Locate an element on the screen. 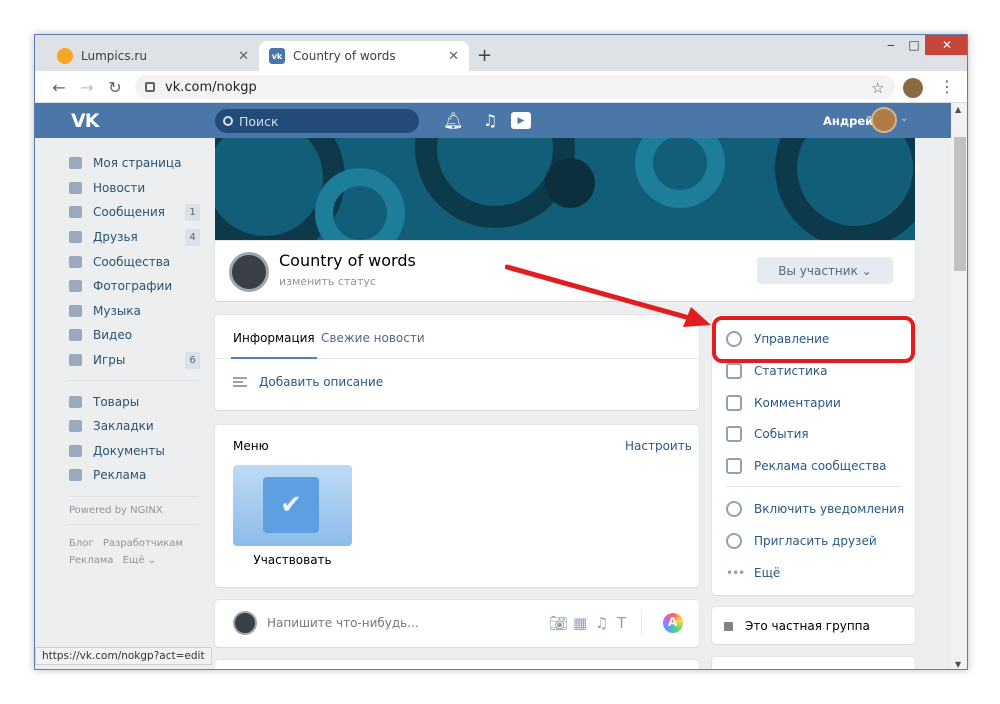  footer-link-blog: Блог is located at coordinates (81, 543).